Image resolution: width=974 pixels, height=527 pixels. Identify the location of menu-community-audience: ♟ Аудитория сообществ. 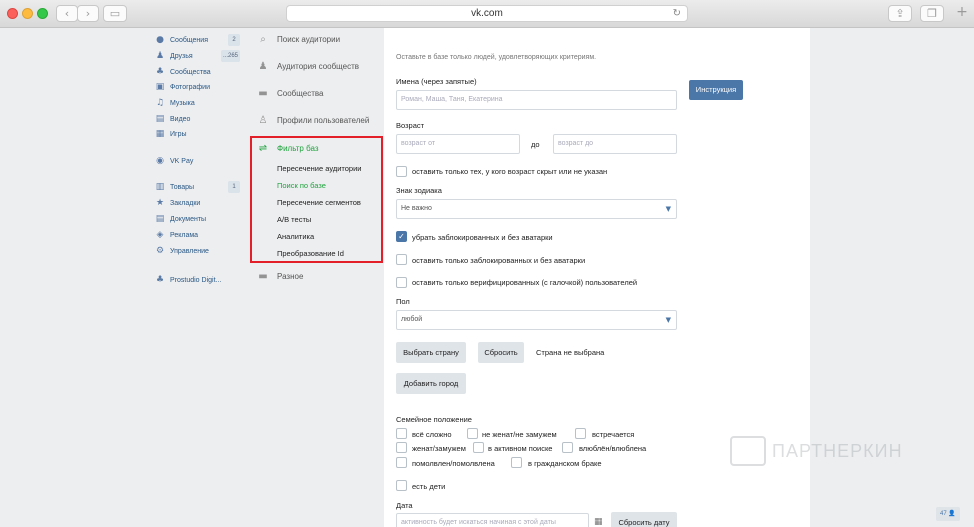
(317, 66).